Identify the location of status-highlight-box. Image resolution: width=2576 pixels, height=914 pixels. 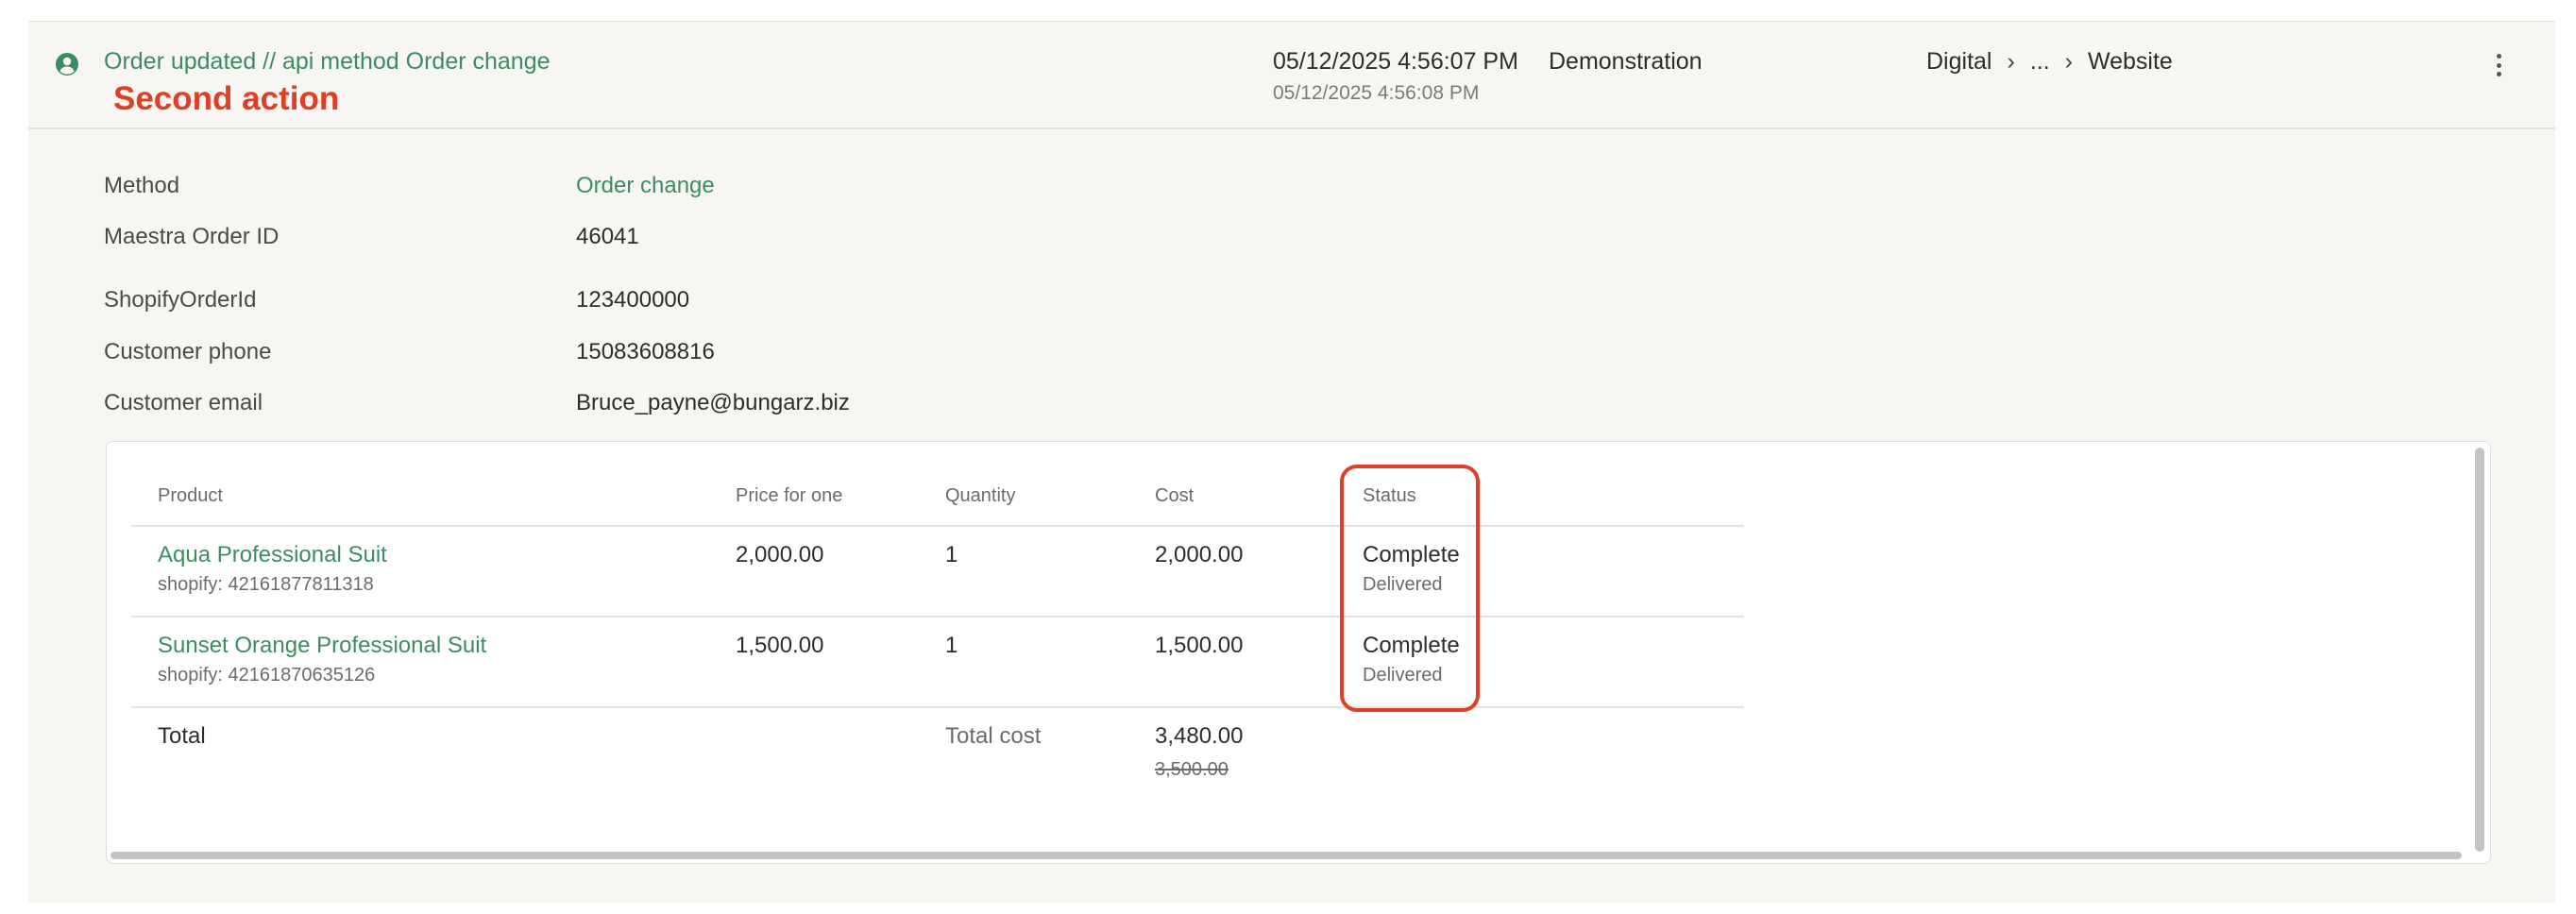
(1410, 588).